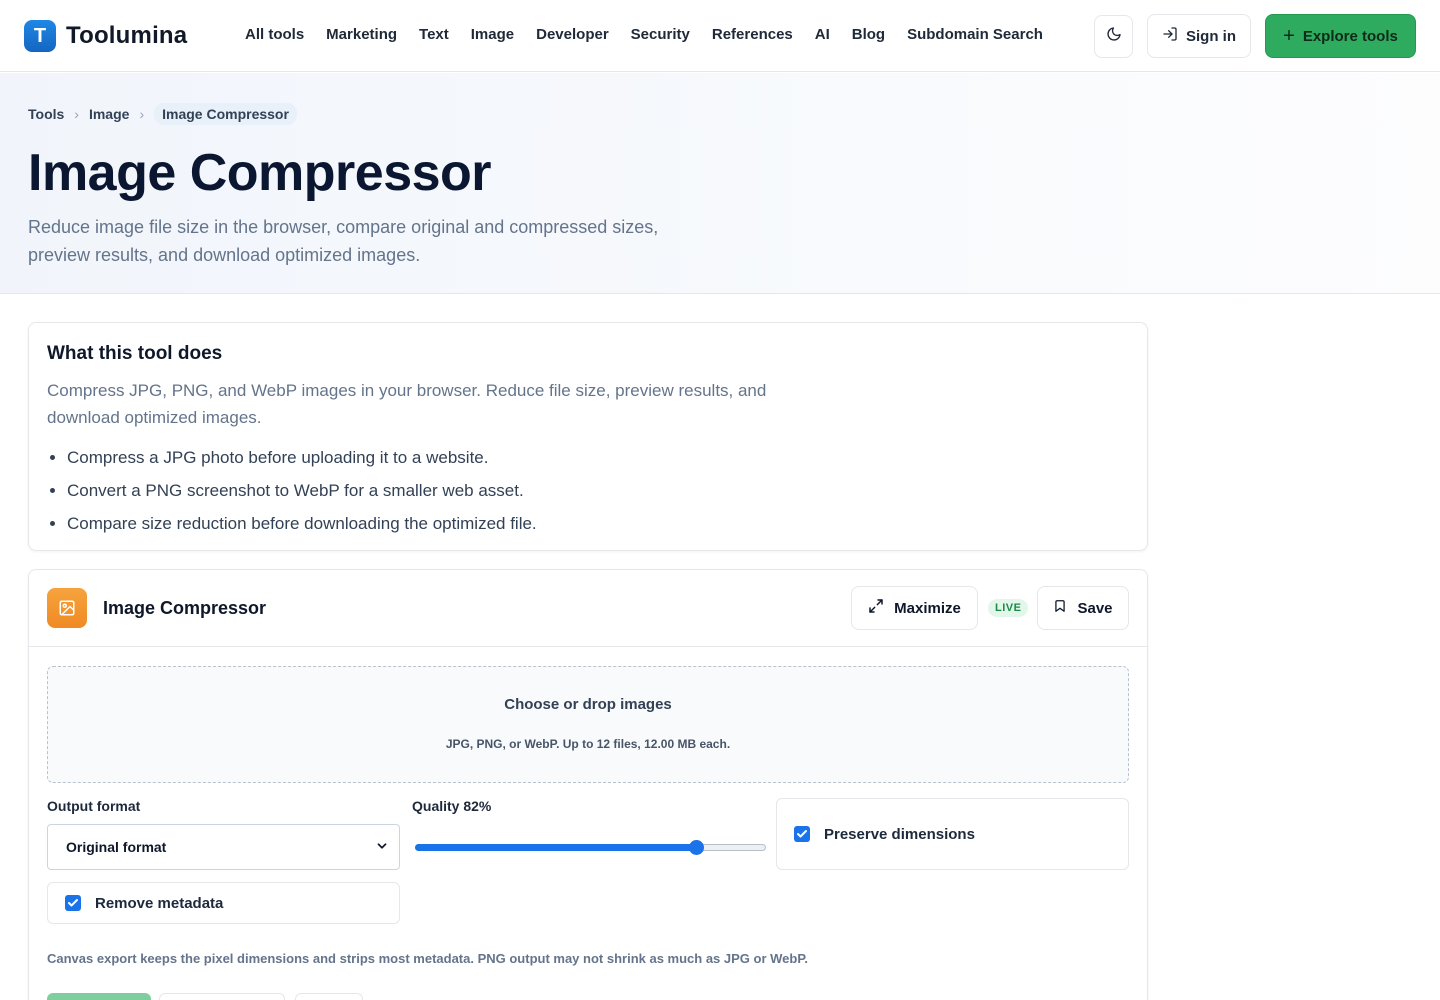 The image size is (1440, 1000). What do you see at coordinates (116, 847) in the screenshot?
I see `output-format-value: Original format` at bounding box center [116, 847].